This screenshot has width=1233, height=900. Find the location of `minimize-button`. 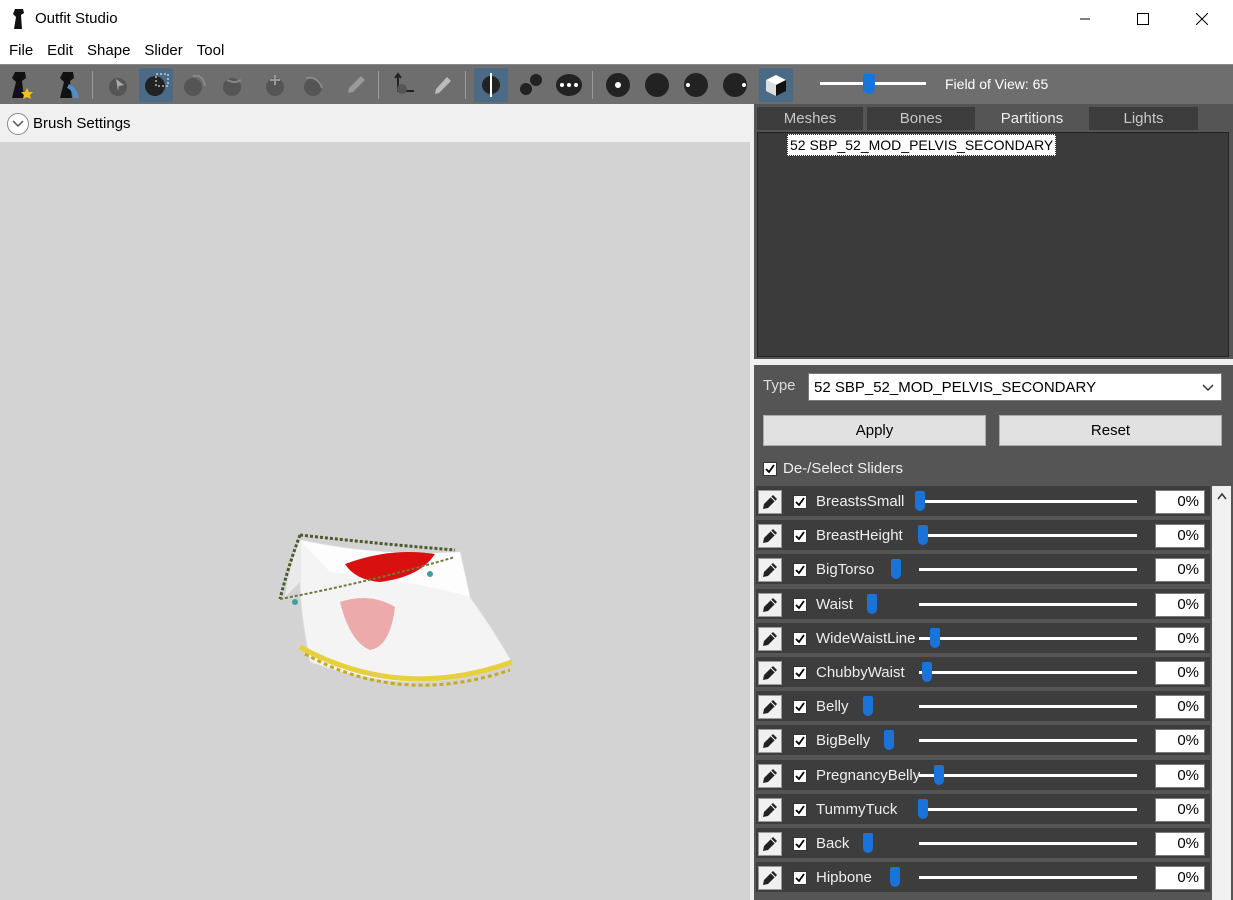

minimize-button is located at coordinates (1085, 19).